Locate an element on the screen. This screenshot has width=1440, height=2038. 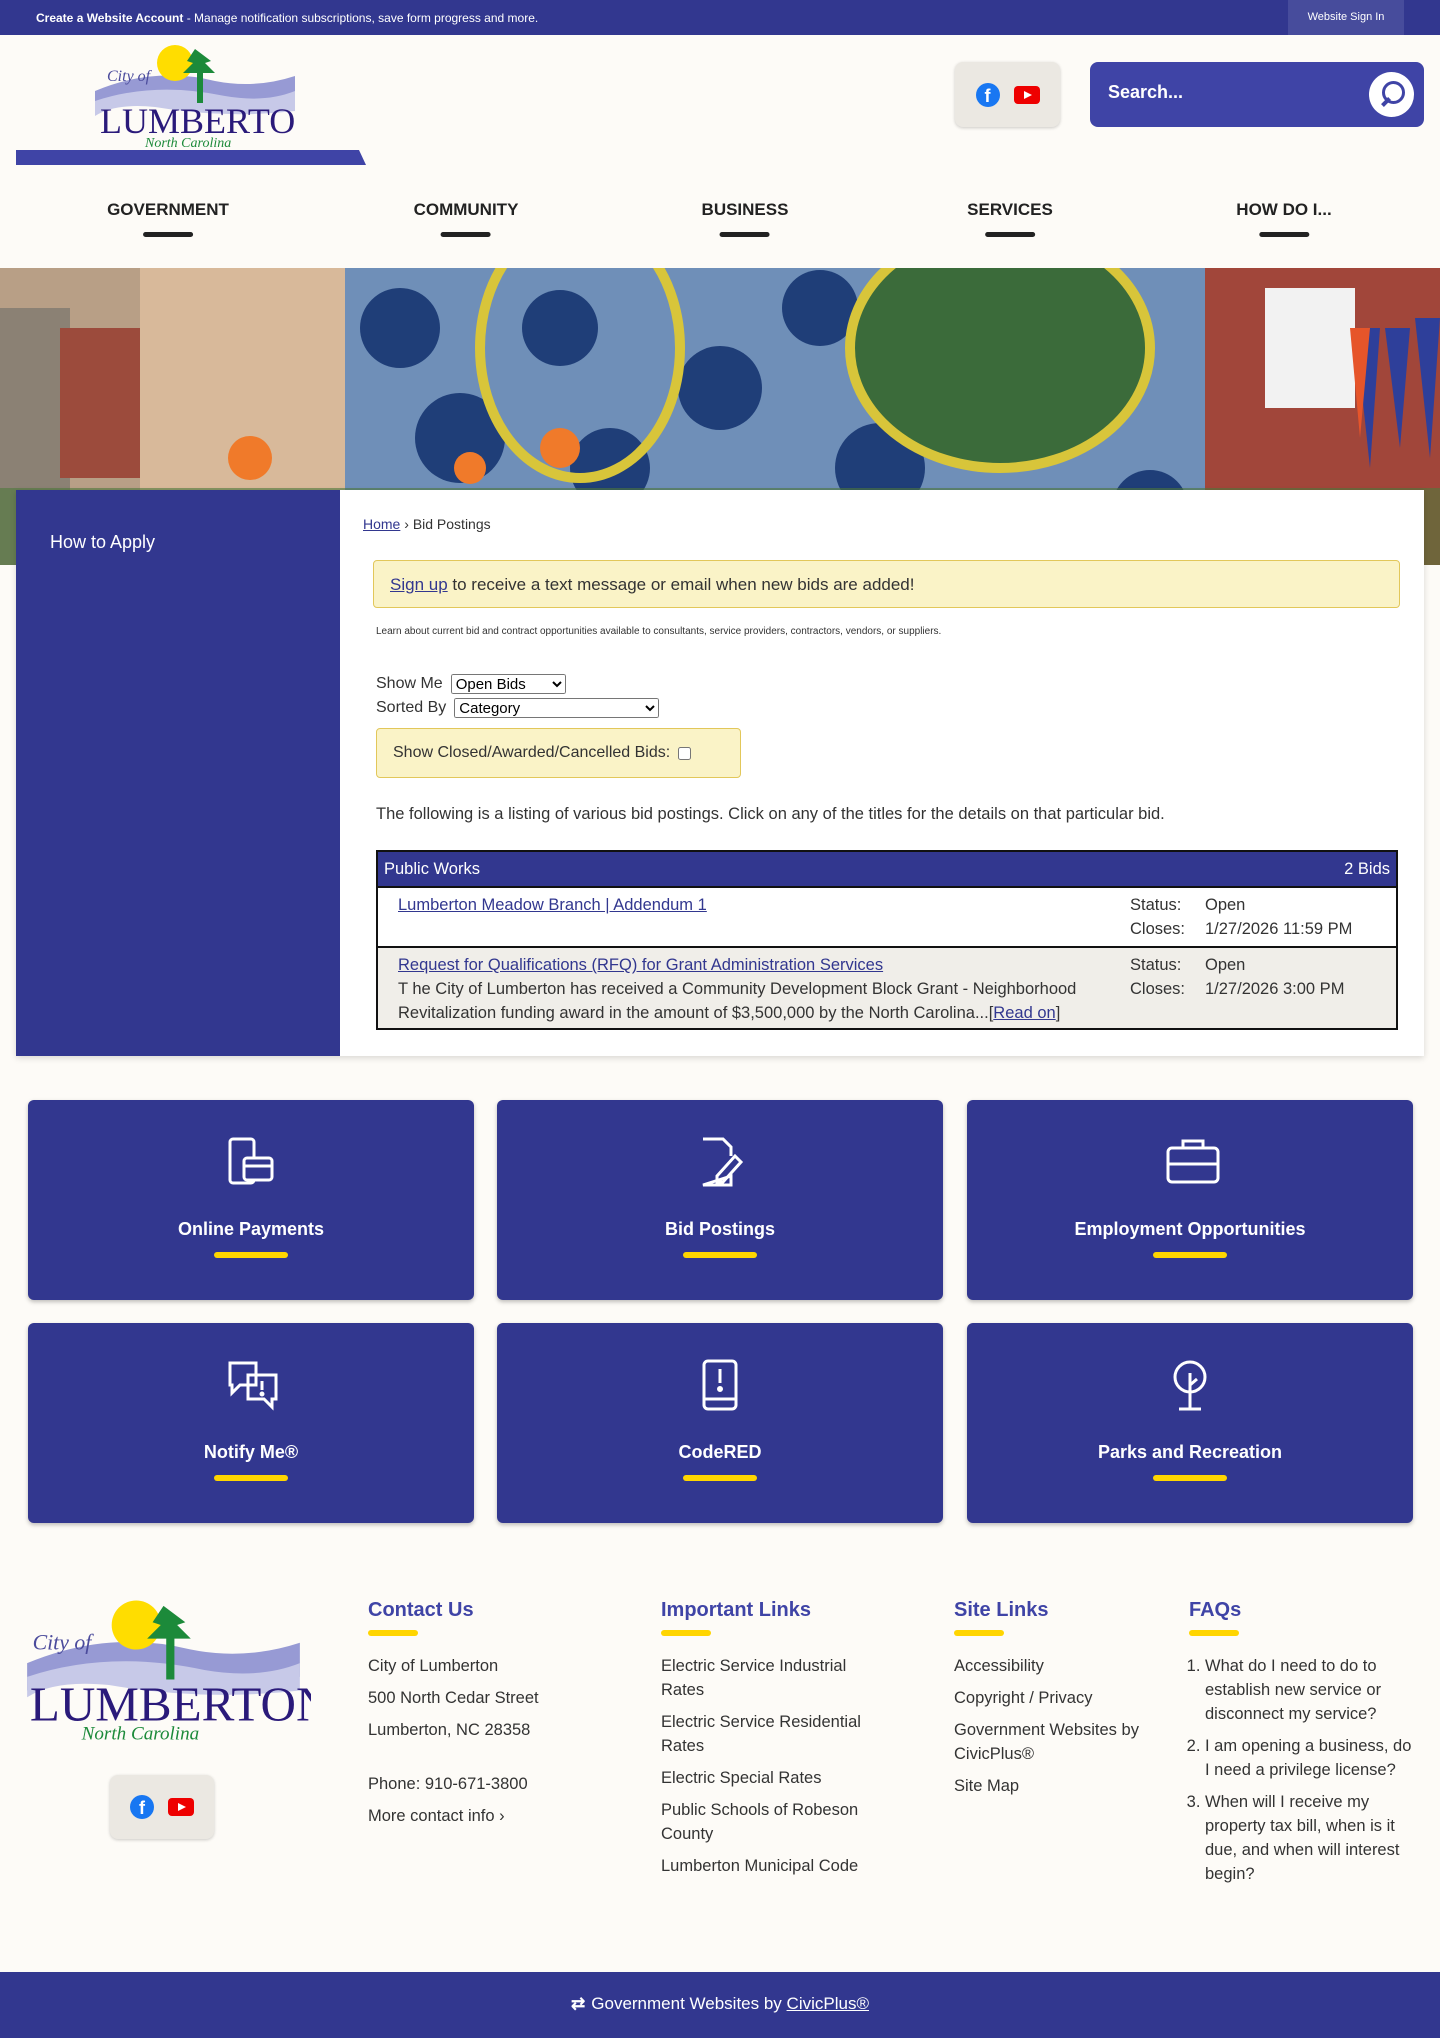
tile-employment-opportunities: Employment Opportunities is located at coordinates (1190, 1200).